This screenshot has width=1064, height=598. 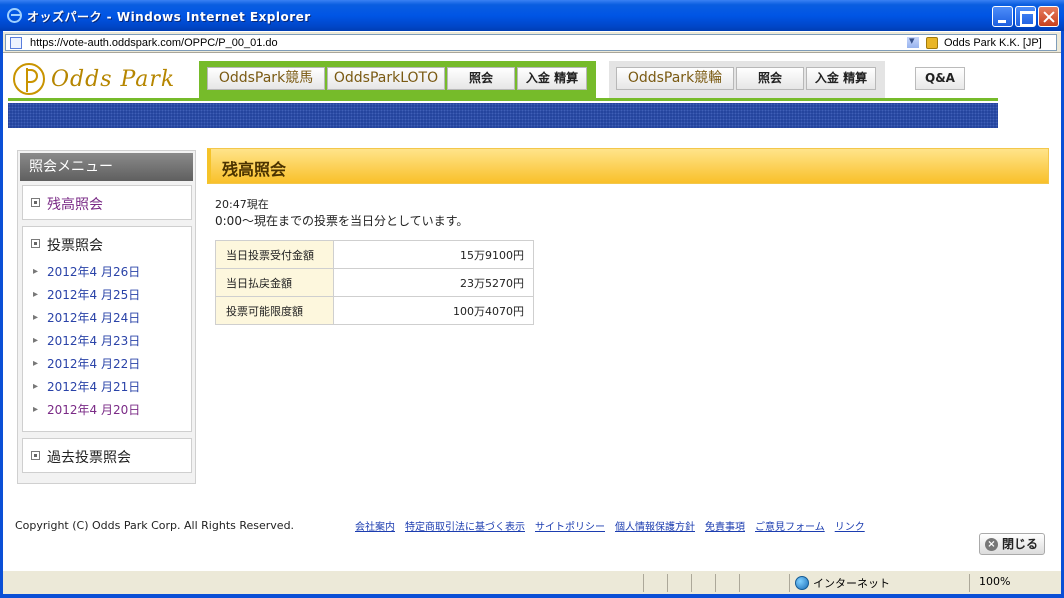 What do you see at coordinates (993, 43) in the screenshot?
I see `certificate-name: Odds Park K.K. [JP]` at bounding box center [993, 43].